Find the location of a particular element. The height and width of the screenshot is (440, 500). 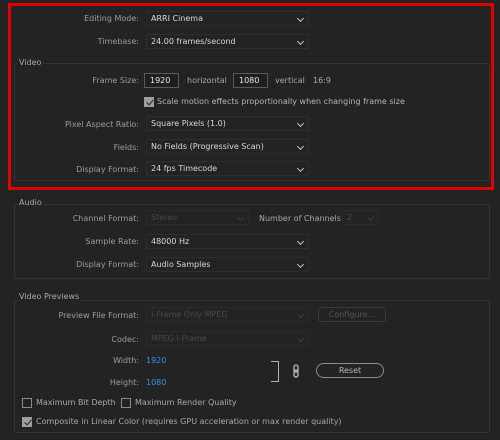

sample-rate-dropdown: 48000 Hz is located at coordinates (227, 241).